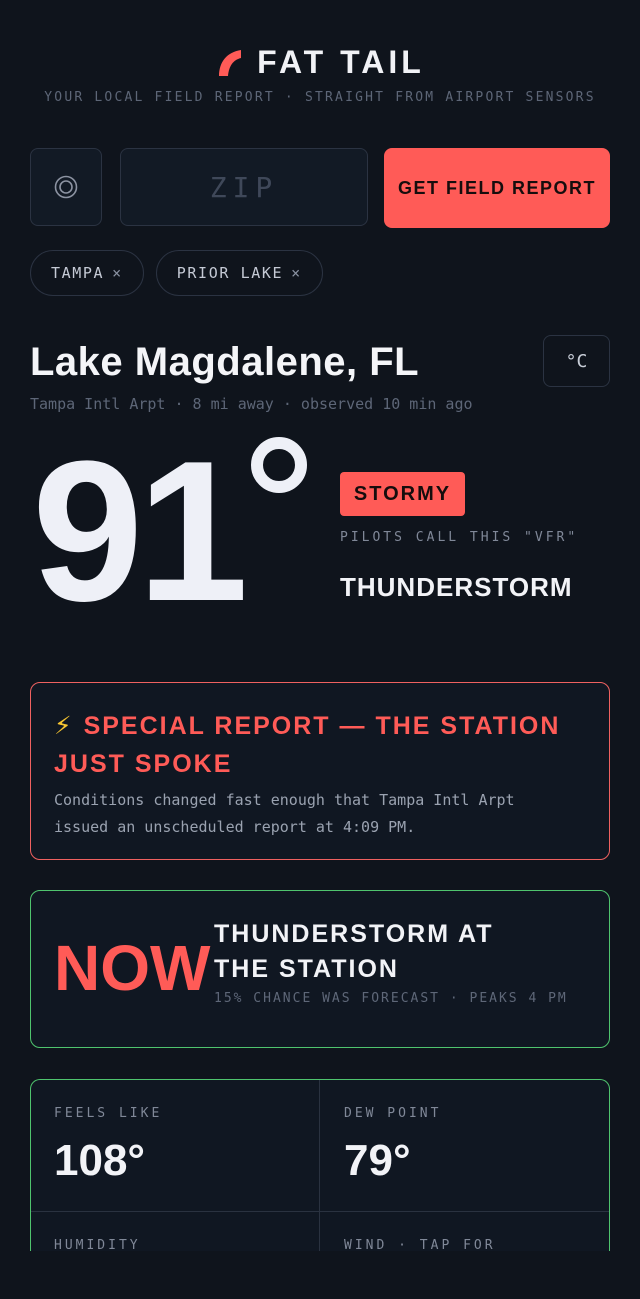  I want to click on pilot-note: PILOTS CALL THIS "VFR", so click(459, 537).